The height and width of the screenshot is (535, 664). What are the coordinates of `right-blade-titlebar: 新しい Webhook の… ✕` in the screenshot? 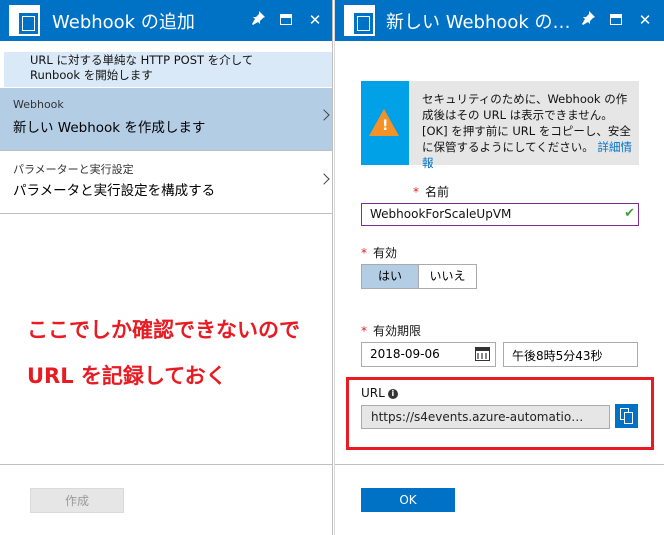 It's located at (499, 20).